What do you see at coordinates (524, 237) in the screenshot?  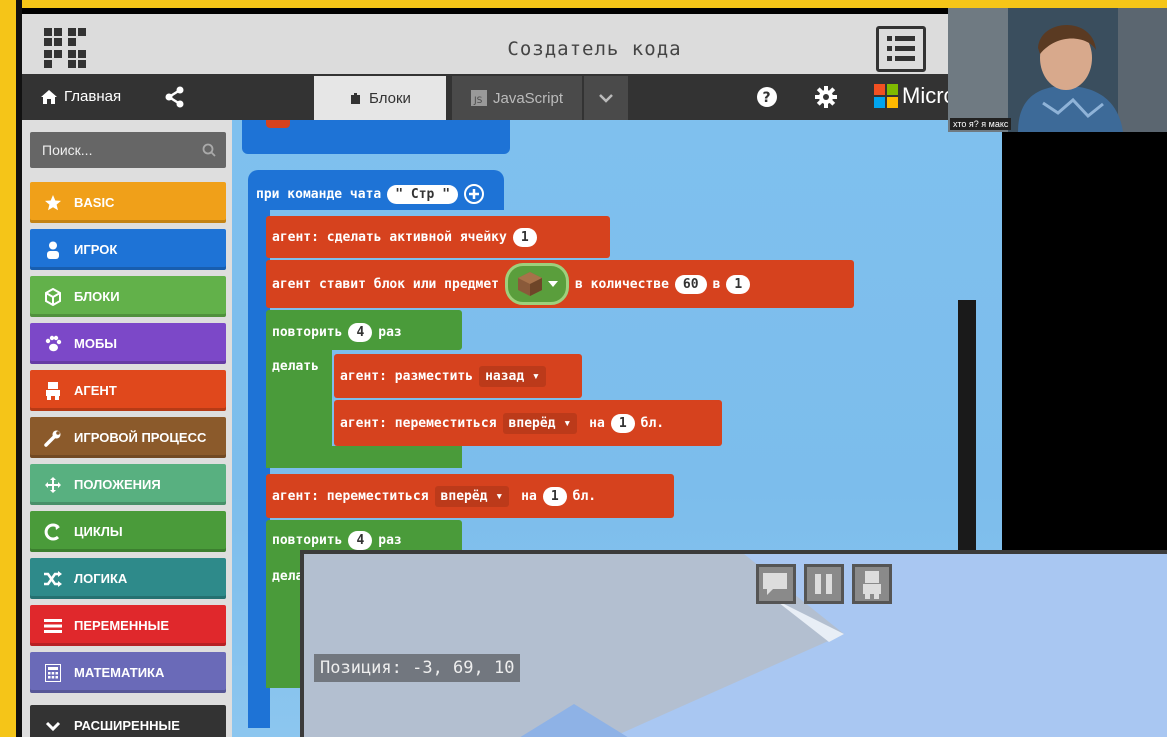 I see `slot-value: 1` at bounding box center [524, 237].